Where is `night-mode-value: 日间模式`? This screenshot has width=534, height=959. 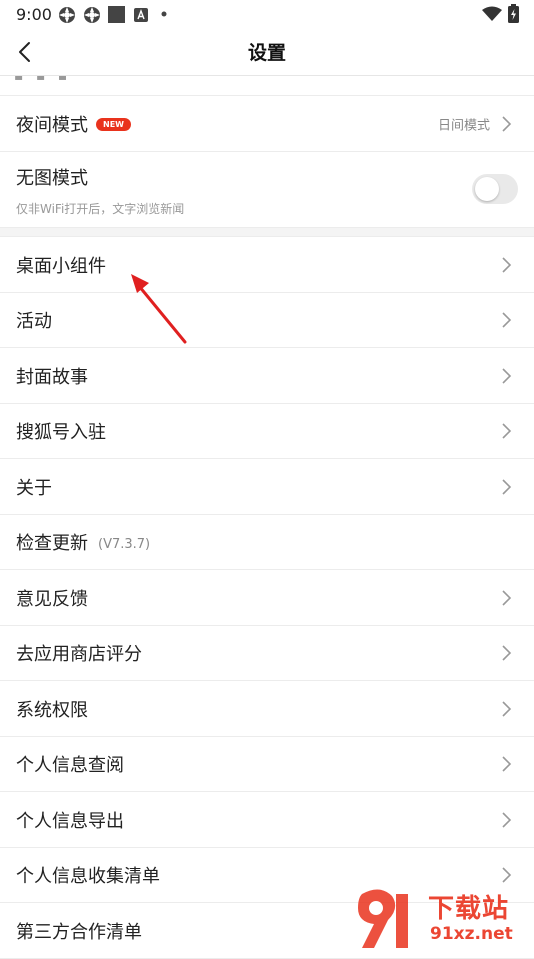 night-mode-value: 日间模式 is located at coordinates (463, 125).